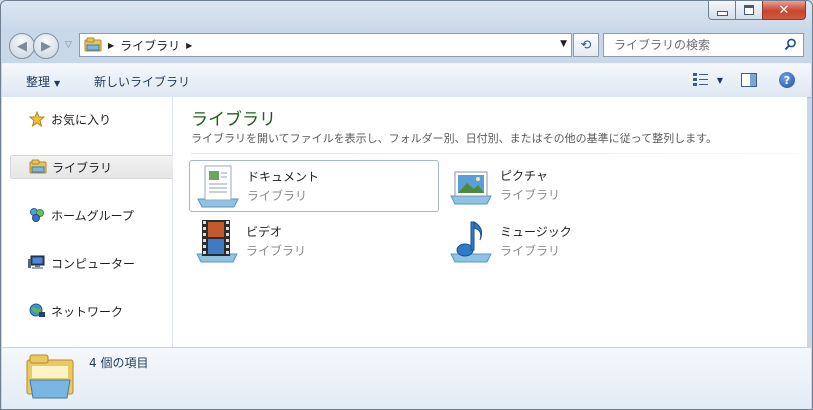  I want to click on refresh-icon: ⟲, so click(586, 45).